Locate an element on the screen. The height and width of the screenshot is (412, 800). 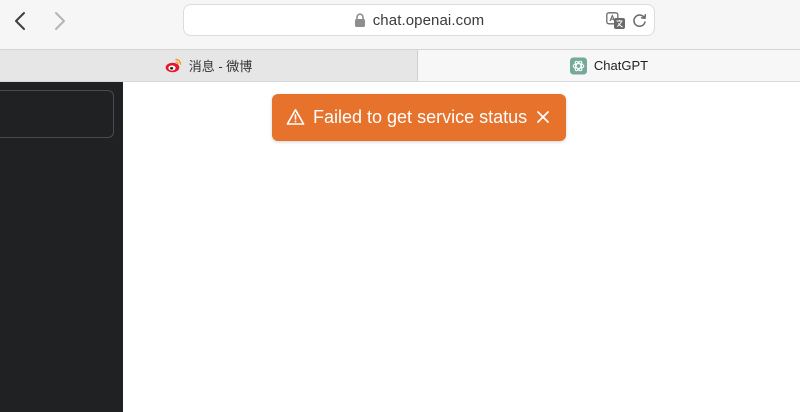
tab-title: ChatGPT is located at coordinates (621, 65).